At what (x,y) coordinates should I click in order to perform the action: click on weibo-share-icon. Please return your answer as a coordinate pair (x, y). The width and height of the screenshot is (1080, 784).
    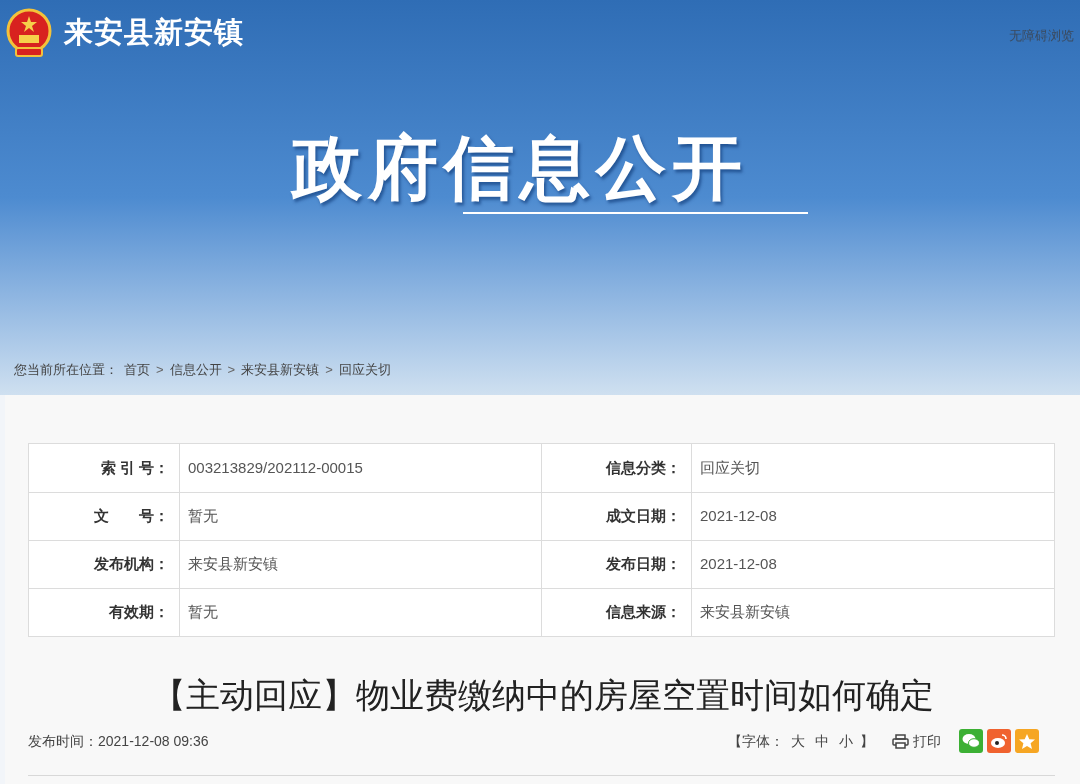
    Looking at the image, I should click on (999, 741).